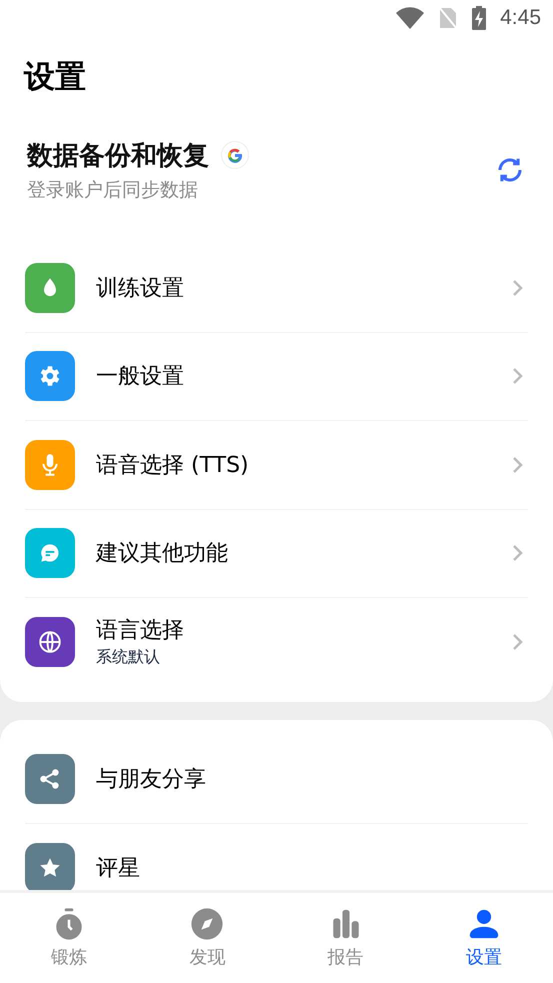  What do you see at coordinates (207, 924) in the screenshot?
I see `compass-icon` at bounding box center [207, 924].